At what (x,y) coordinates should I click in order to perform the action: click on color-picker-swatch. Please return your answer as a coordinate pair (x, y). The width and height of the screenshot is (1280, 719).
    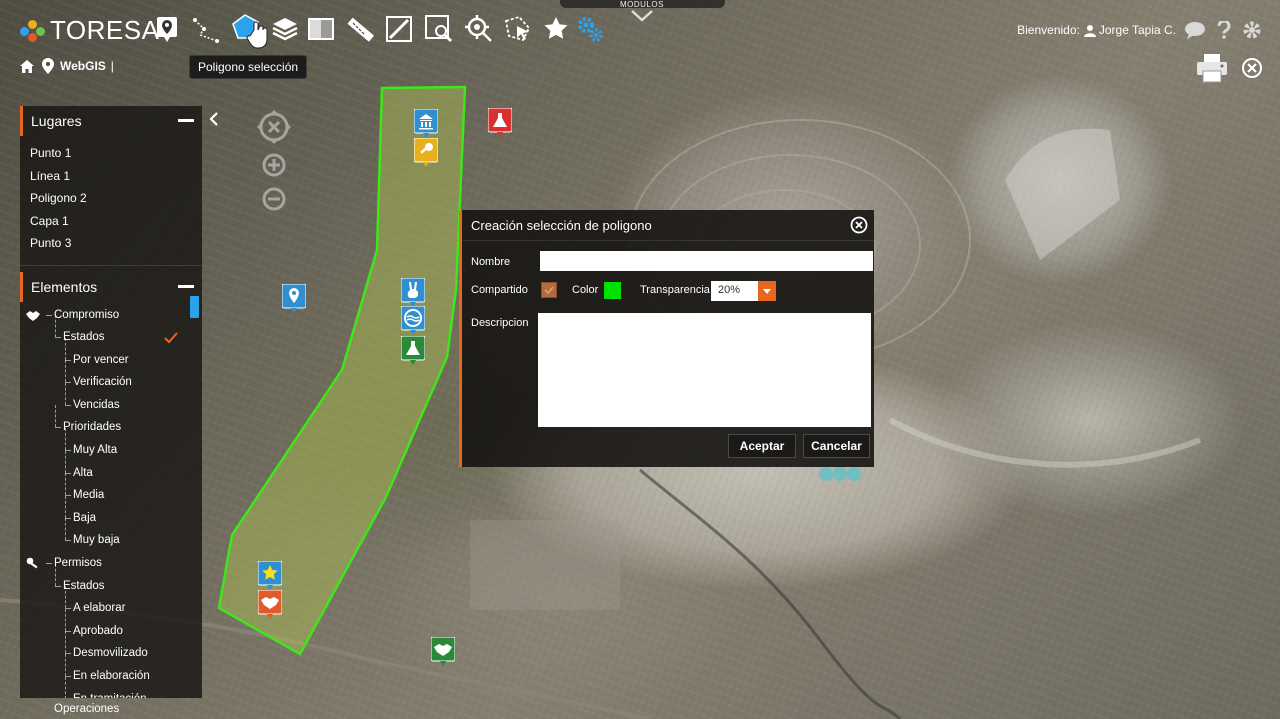
    Looking at the image, I should click on (612, 290).